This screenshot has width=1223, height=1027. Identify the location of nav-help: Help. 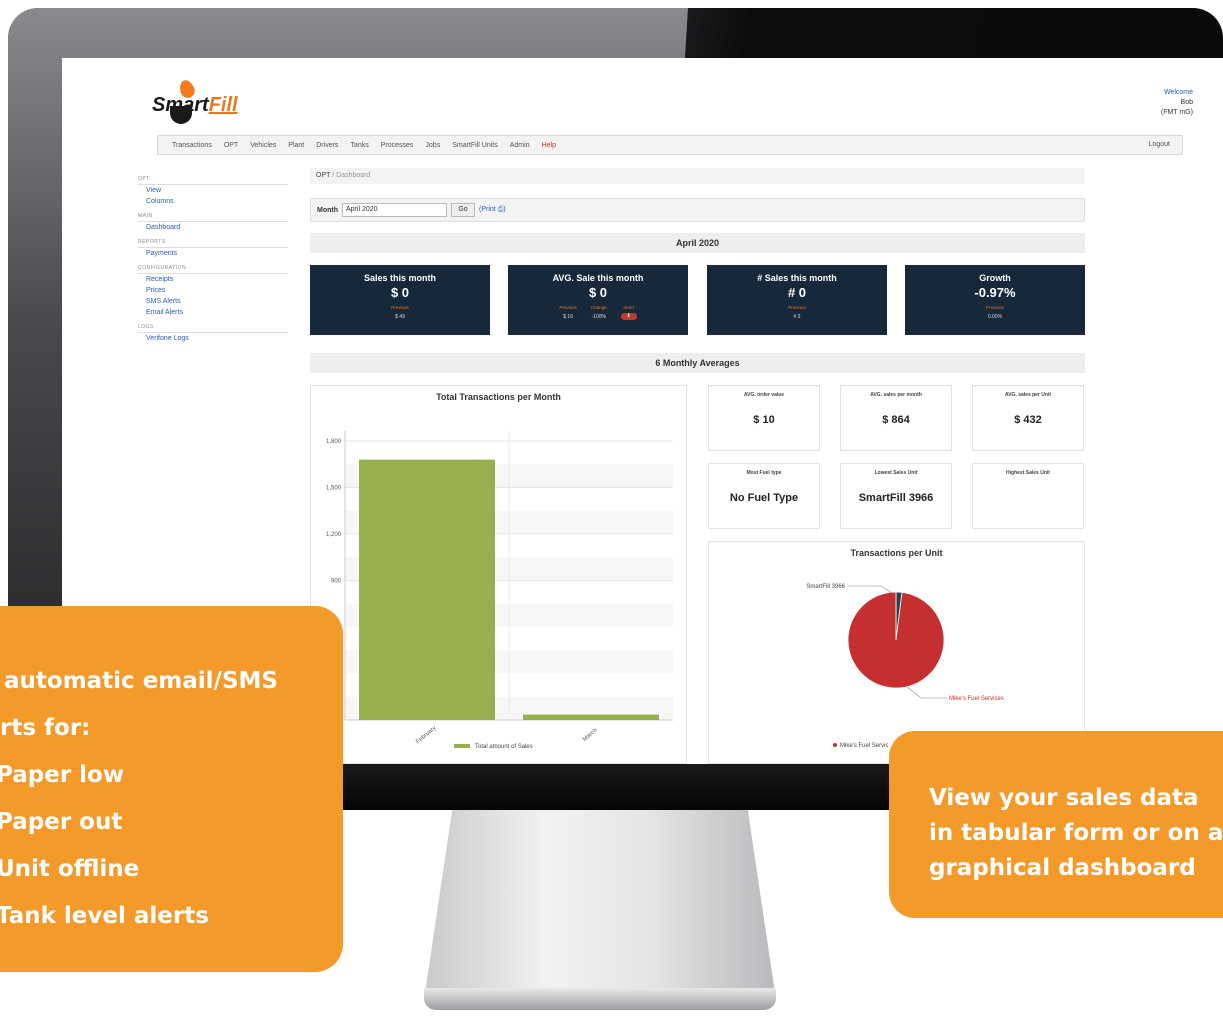
(549, 145).